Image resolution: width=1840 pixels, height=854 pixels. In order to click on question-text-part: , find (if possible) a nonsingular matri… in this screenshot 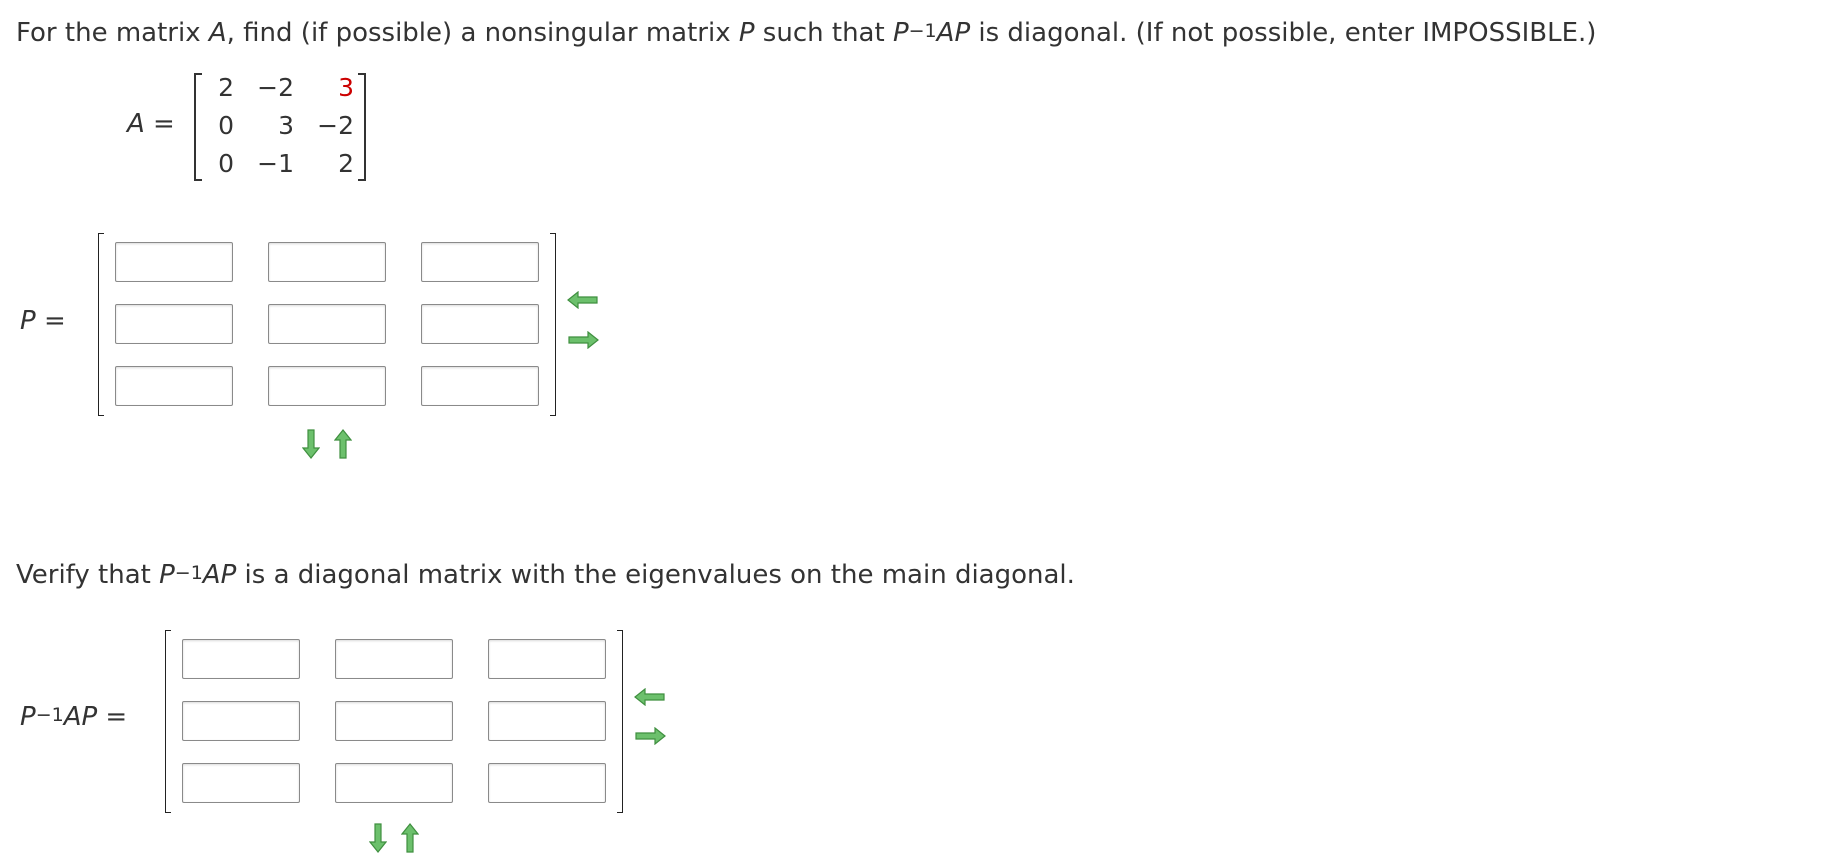, I will do `click(482, 33)`.